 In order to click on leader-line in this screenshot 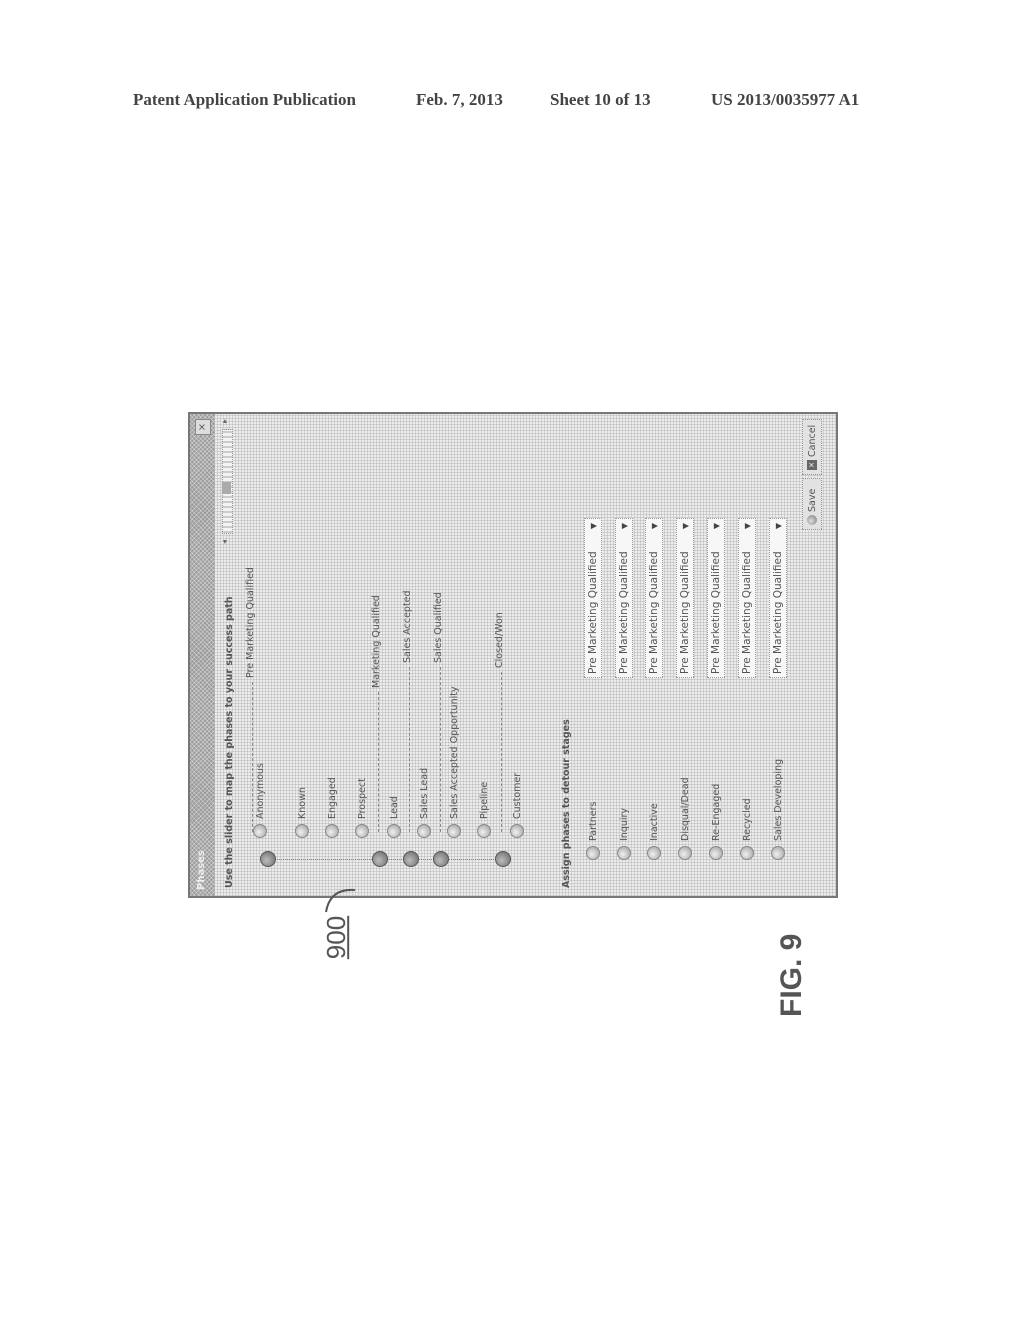, I will do `click(340, 900)`.